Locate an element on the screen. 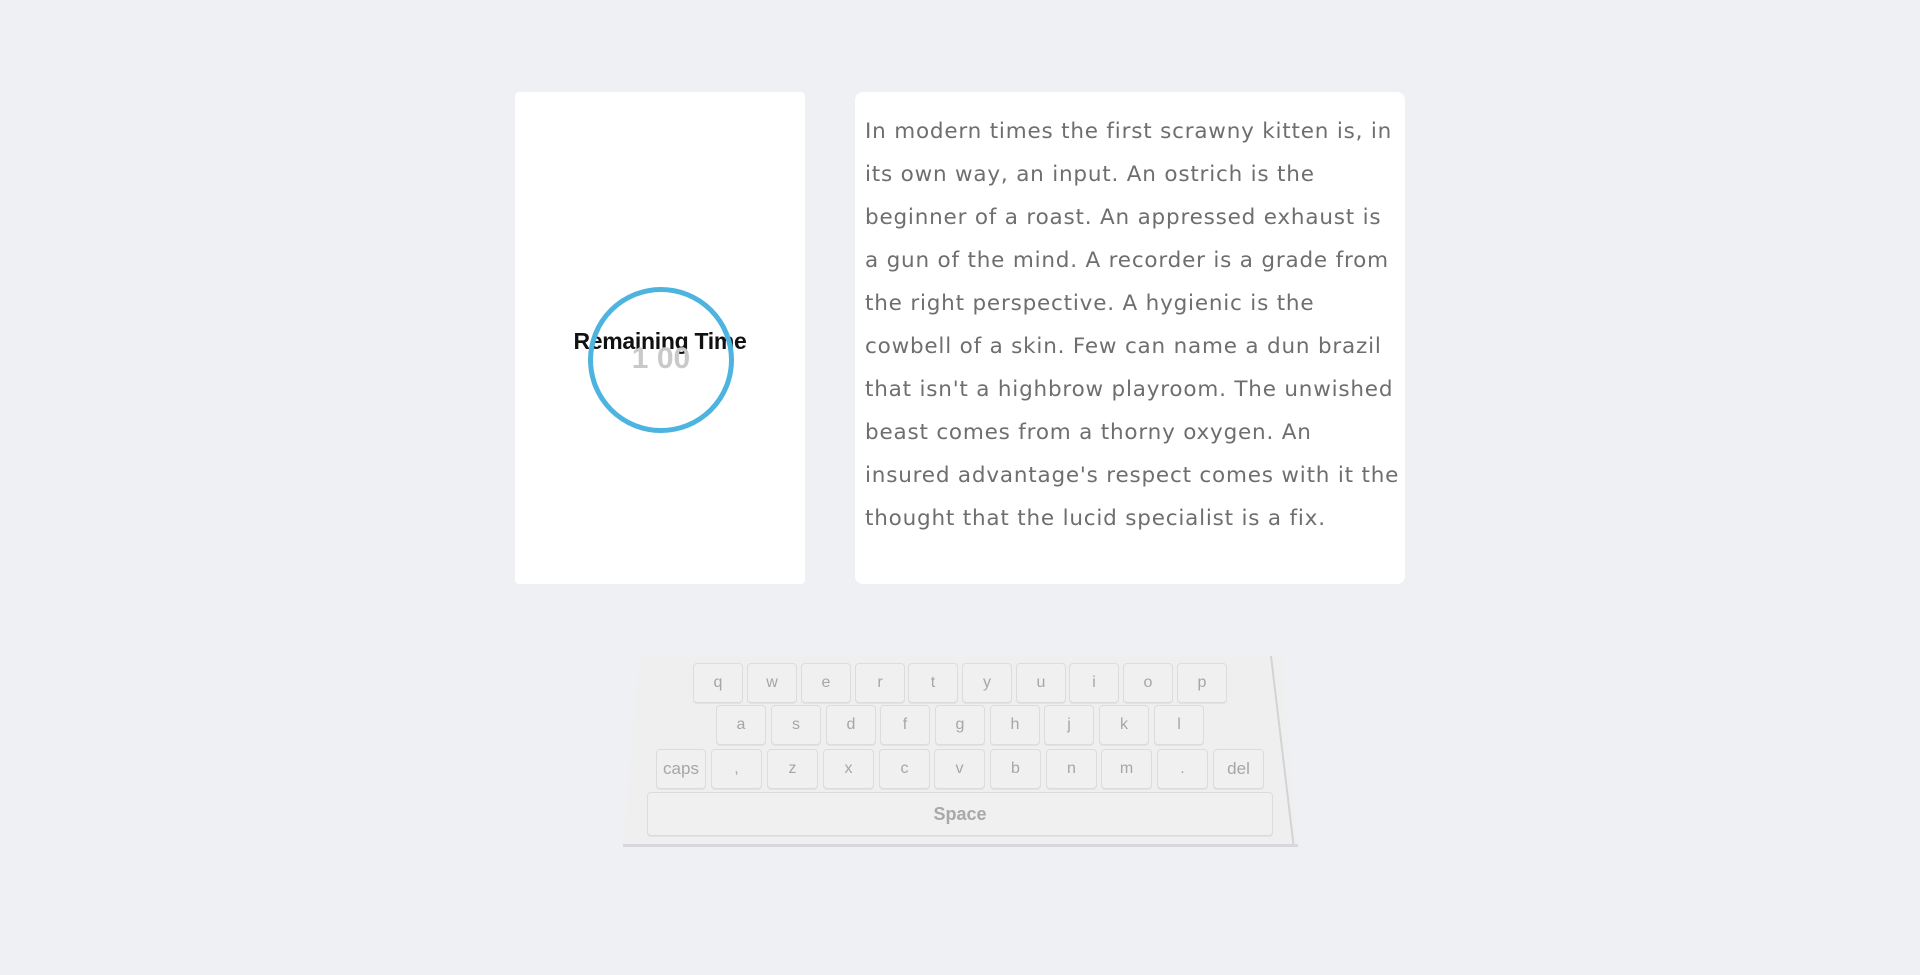 The width and height of the screenshot is (1920, 975). delete-key: del is located at coordinates (1238, 769).